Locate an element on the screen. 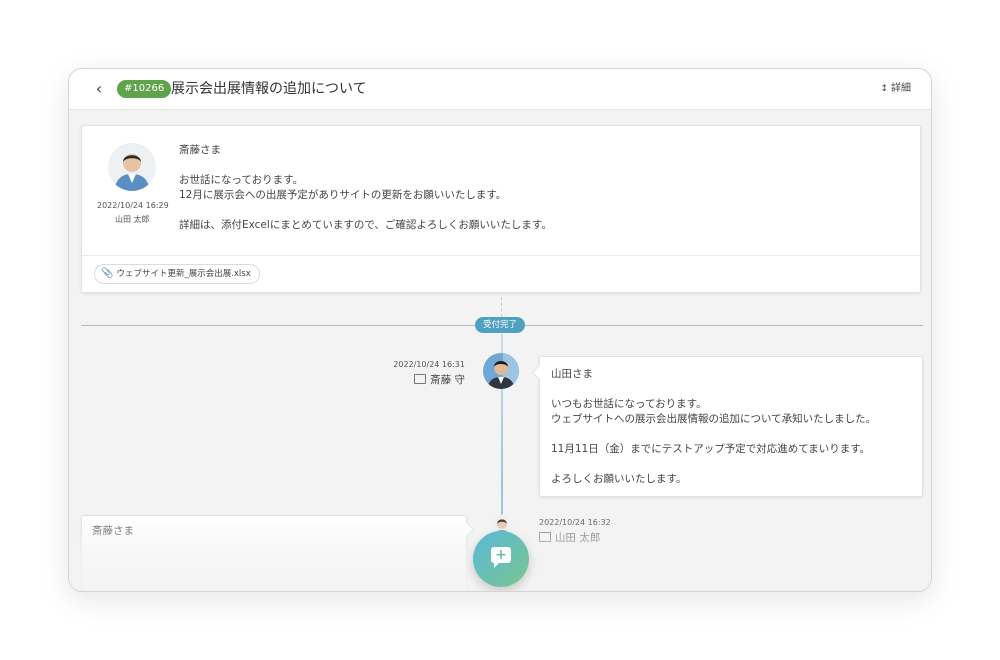 Image resolution: width=1000 pixels, height=660 pixels. add-comment-button: + is located at coordinates (501, 559).